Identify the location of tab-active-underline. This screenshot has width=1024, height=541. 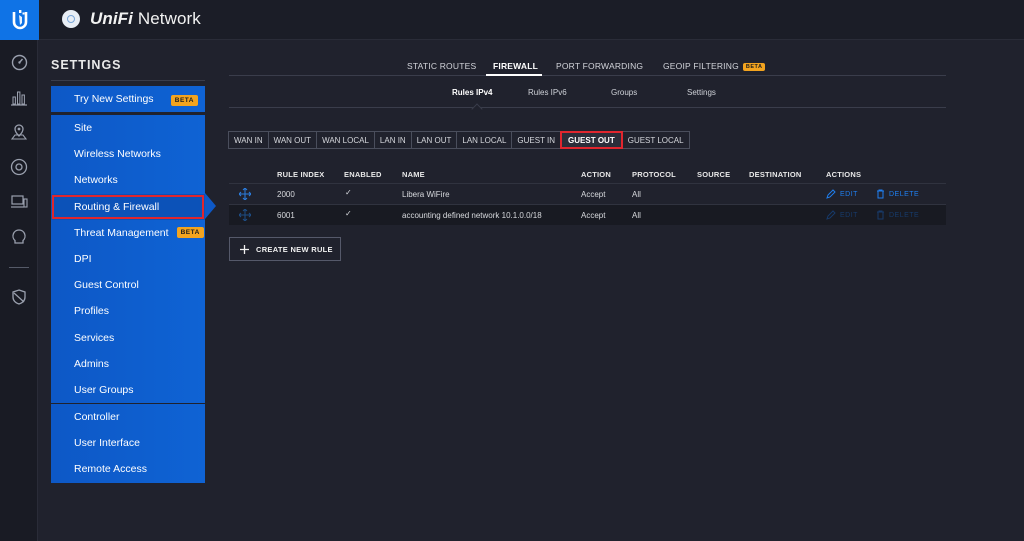
(514, 75).